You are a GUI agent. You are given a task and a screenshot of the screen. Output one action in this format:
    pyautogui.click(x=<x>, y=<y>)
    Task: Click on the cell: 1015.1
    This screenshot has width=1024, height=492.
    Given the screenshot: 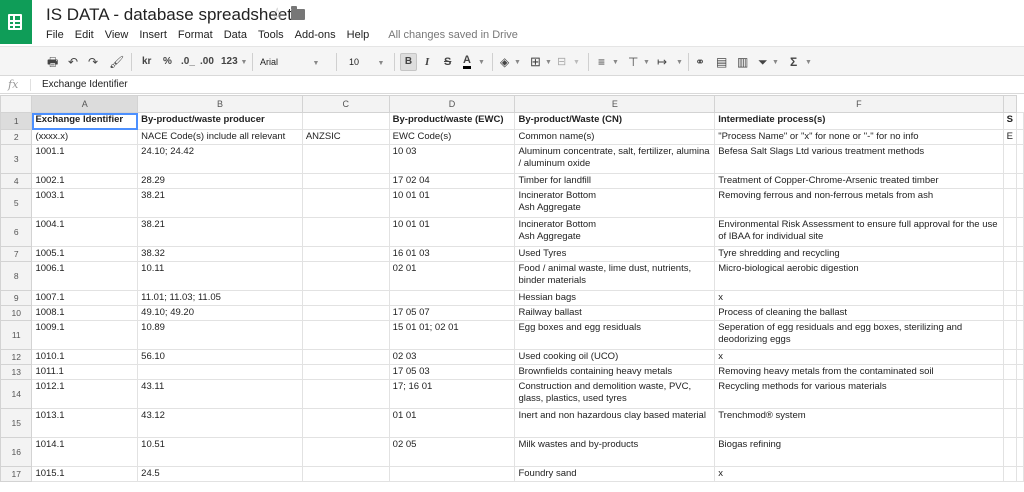 What is the action you would take?
    pyautogui.click(x=85, y=474)
    